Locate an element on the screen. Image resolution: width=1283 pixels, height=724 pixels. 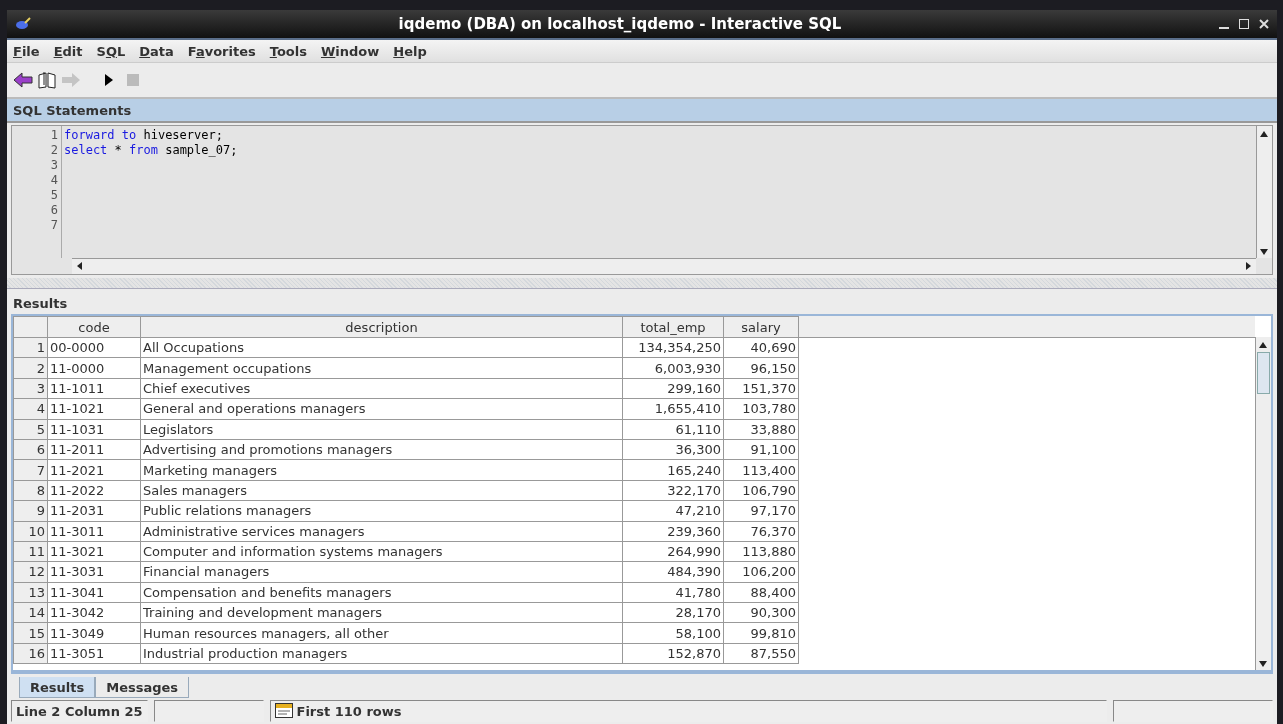
line-number: 5 is located at coordinates (53, 195).